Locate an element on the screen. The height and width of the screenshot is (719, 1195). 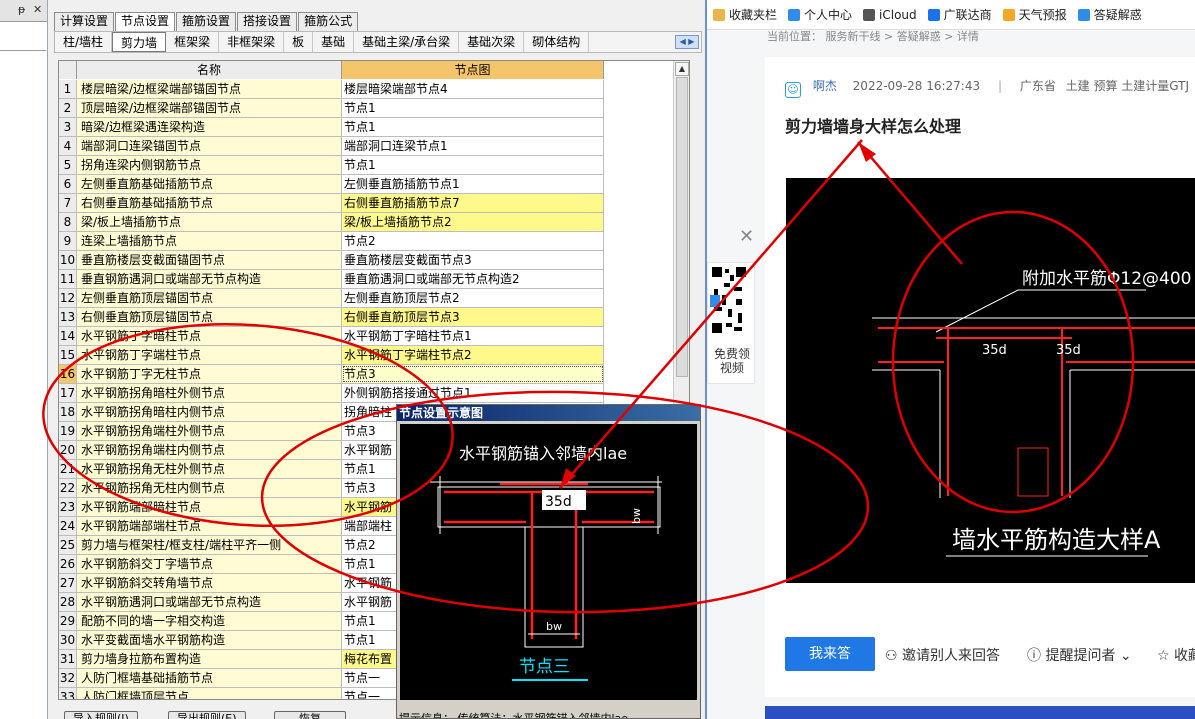
export-rules-button: 导出规则(E) is located at coordinates (207, 715).